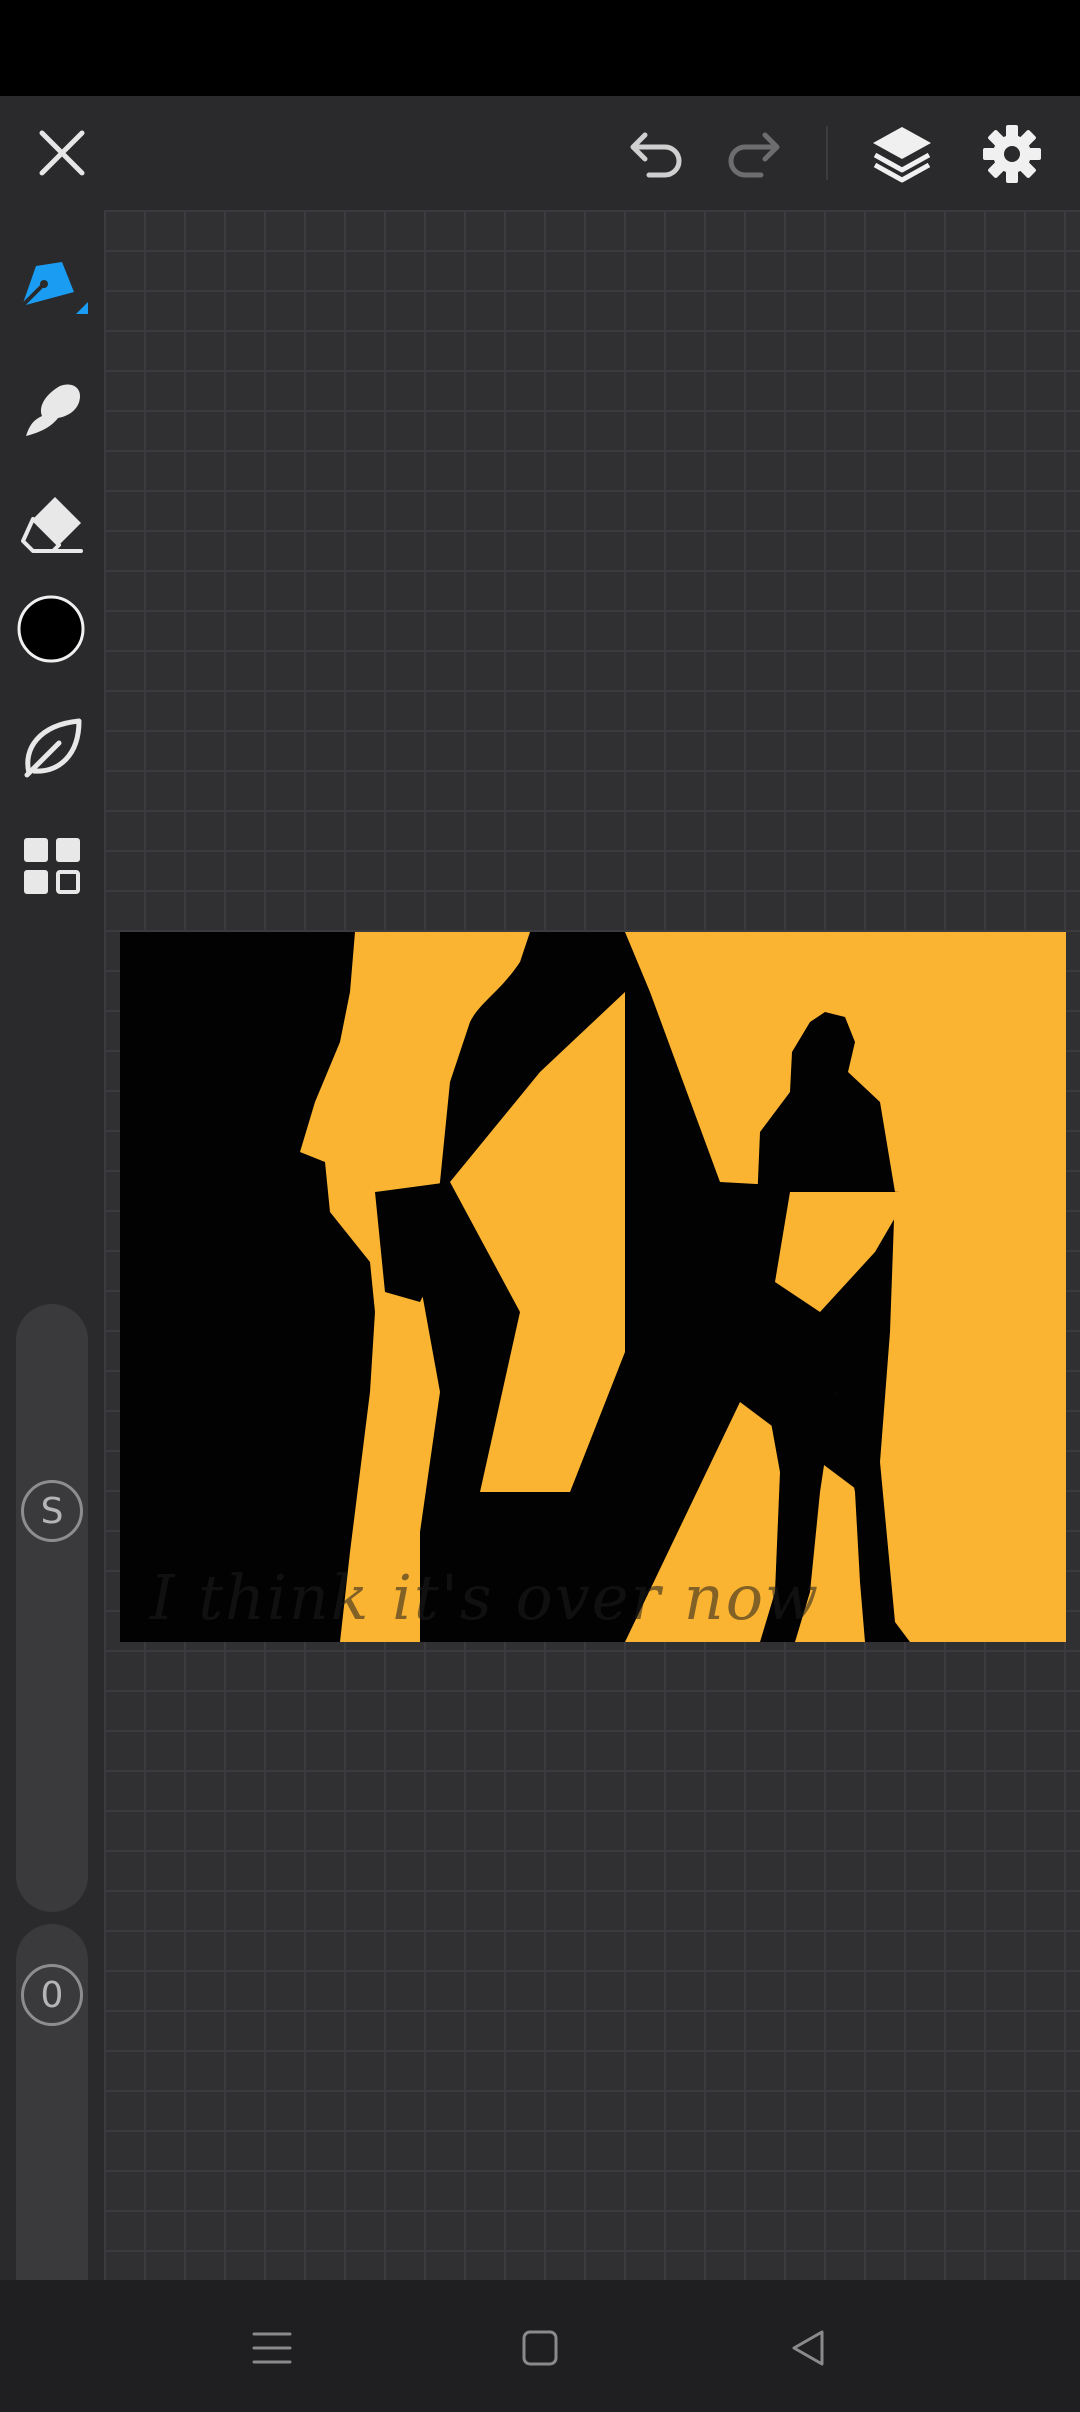 The width and height of the screenshot is (1080, 2412). I want to click on redo-icon, so click(753, 153).